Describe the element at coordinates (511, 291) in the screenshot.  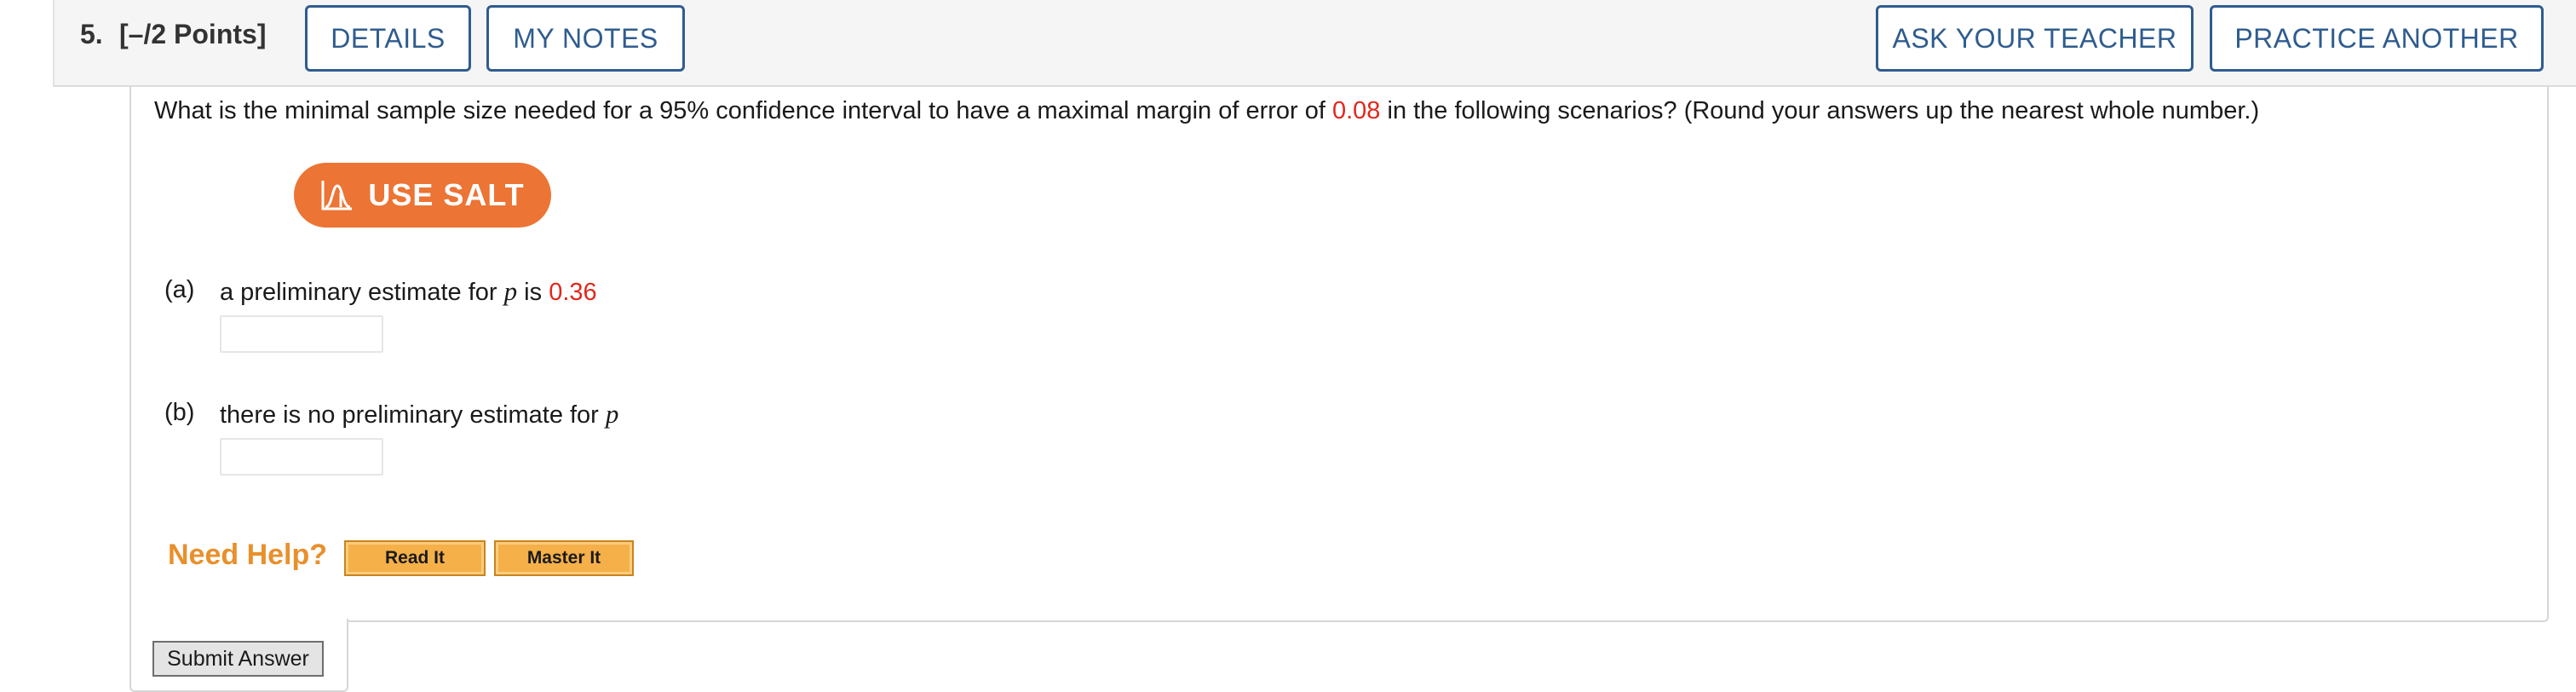
I see `part-a-variable: p` at that location.